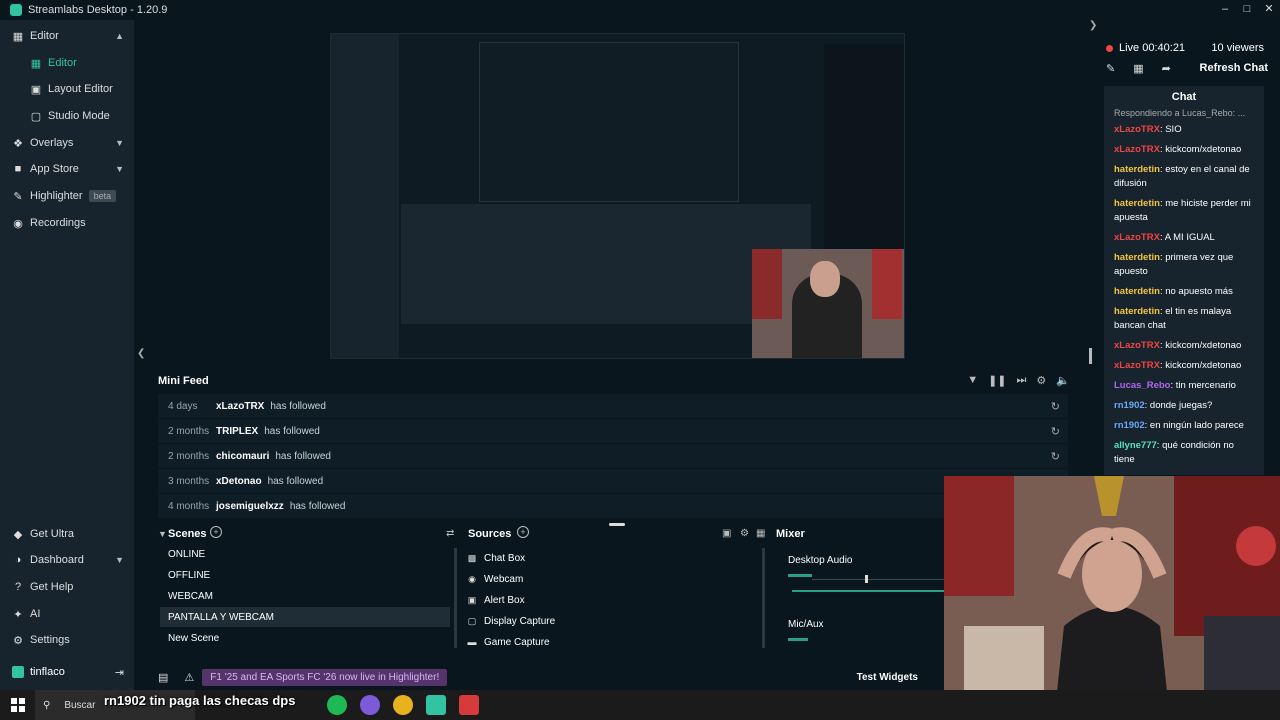 The height and width of the screenshot is (720, 1280). What do you see at coordinates (67, 223) in the screenshot?
I see `sidebar-item-recordings: ◉ Recordings` at bounding box center [67, 223].